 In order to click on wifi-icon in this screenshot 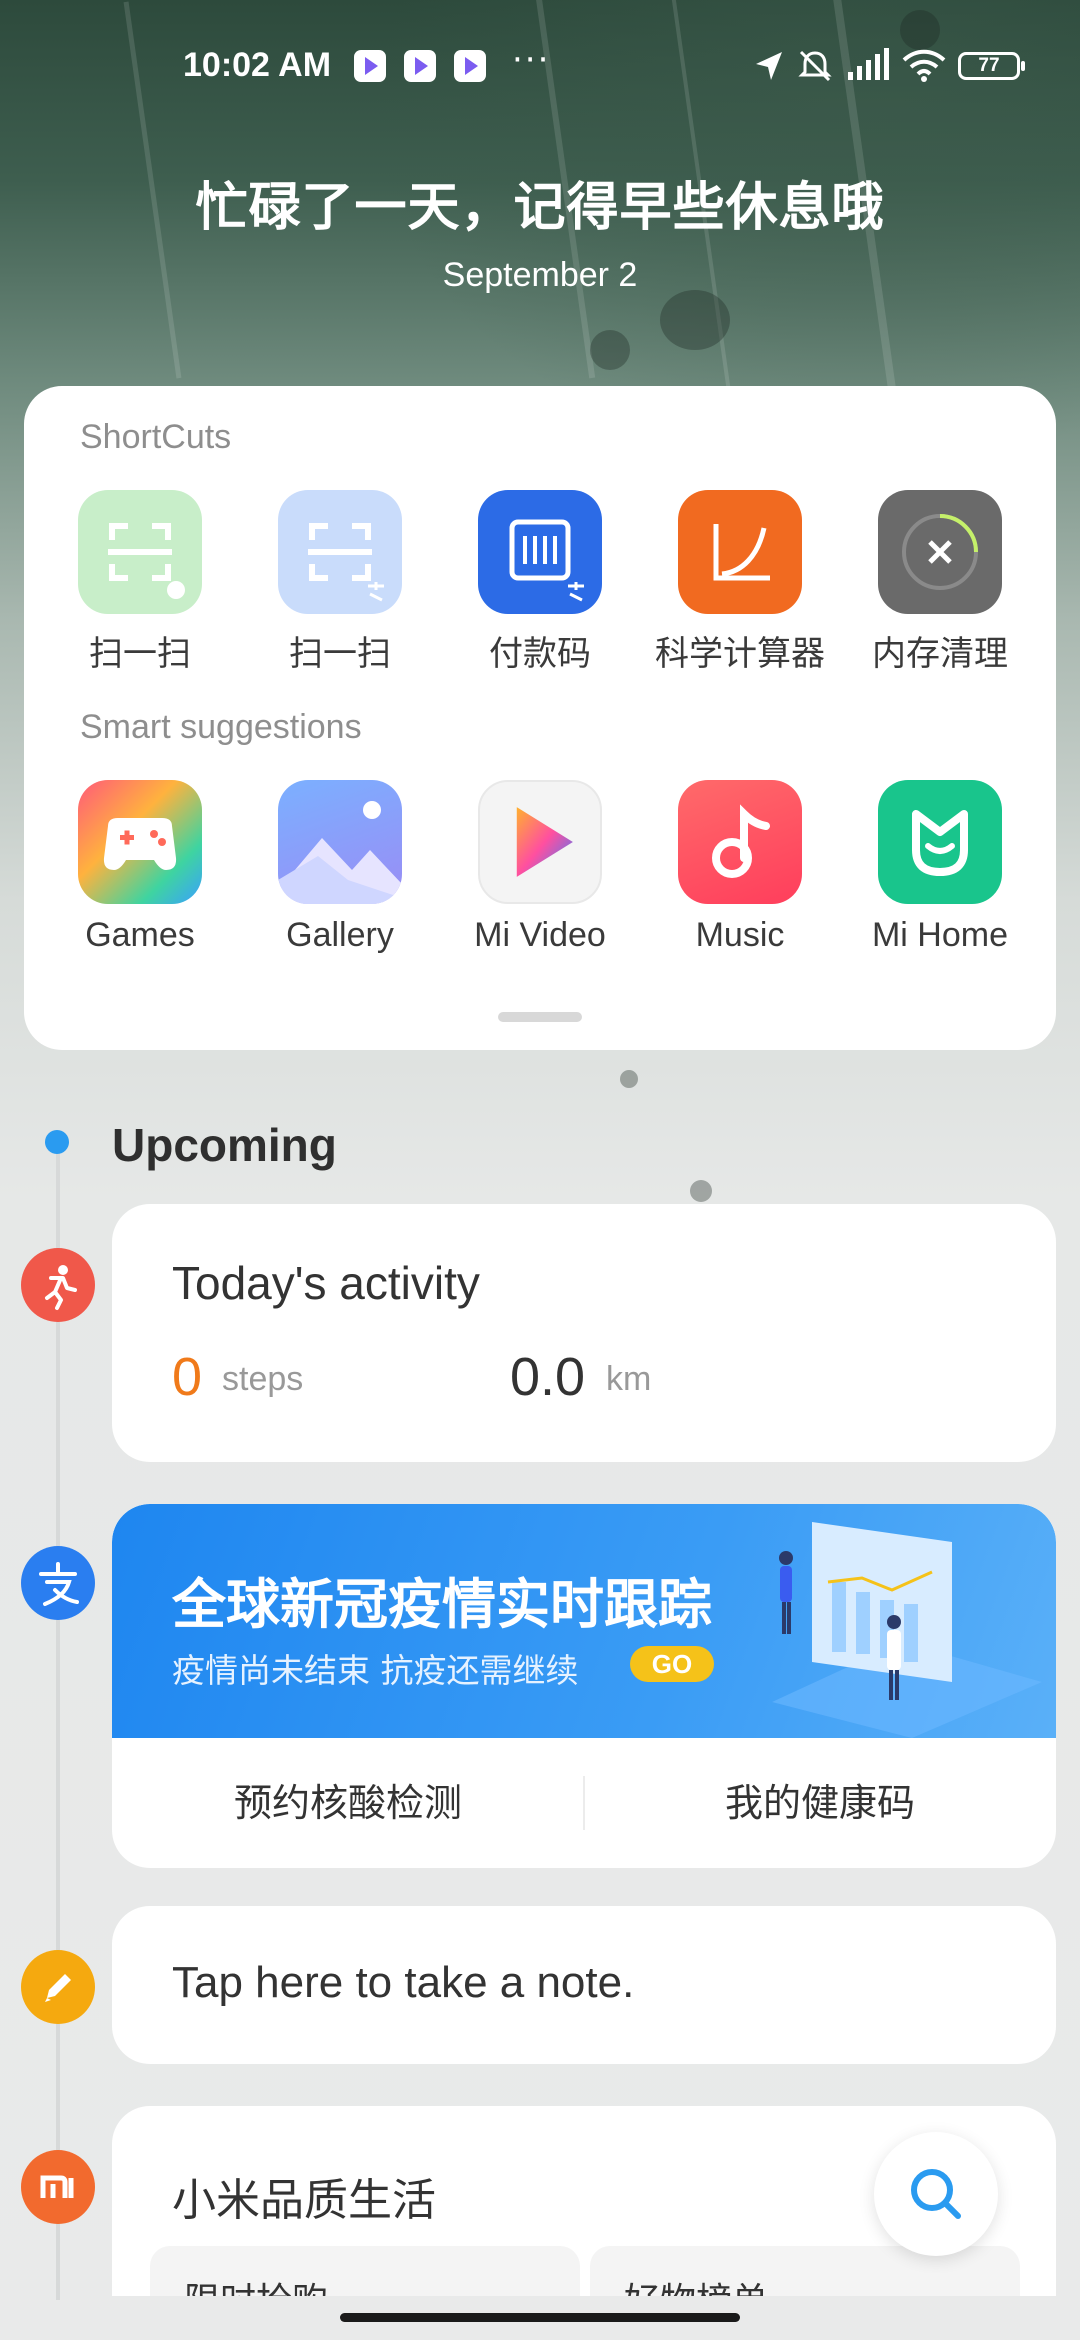, I will do `click(924, 65)`.